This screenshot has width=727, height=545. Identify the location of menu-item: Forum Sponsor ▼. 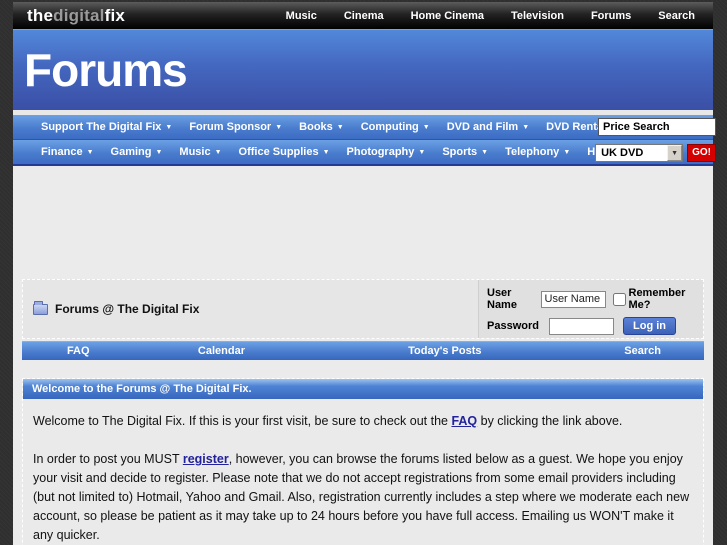
(235, 127).